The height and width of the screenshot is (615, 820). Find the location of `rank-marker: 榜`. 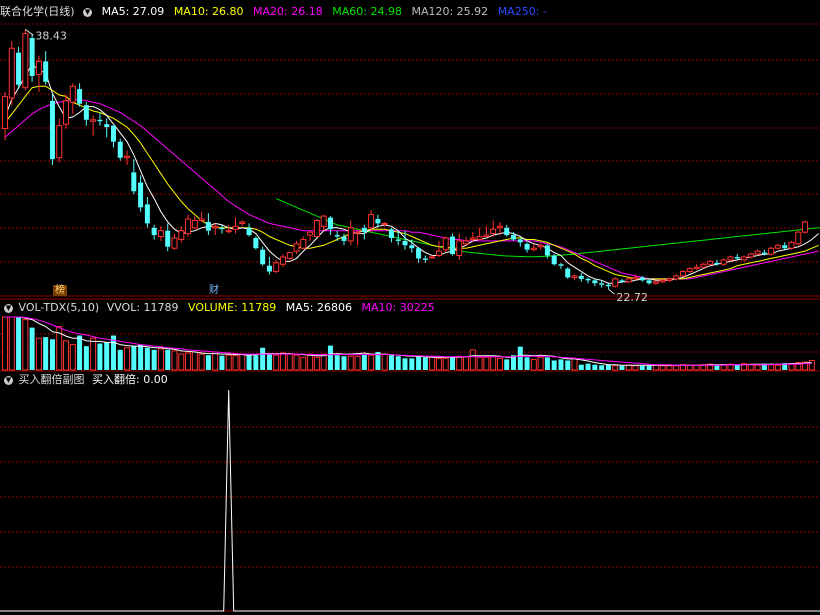

rank-marker: 榜 is located at coordinates (60, 290).